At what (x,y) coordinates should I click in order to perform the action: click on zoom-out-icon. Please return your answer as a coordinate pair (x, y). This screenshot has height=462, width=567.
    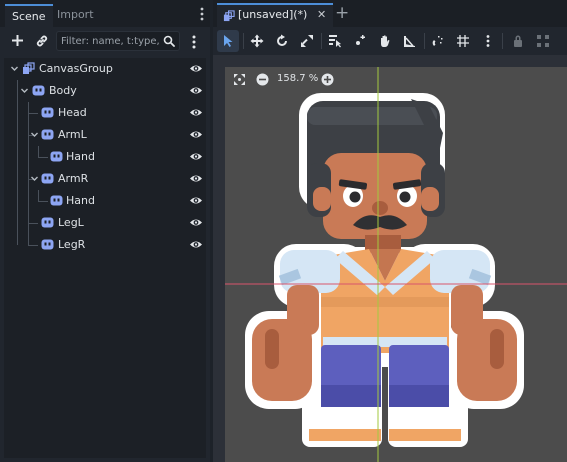
    Looking at the image, I should click on (262, 79).